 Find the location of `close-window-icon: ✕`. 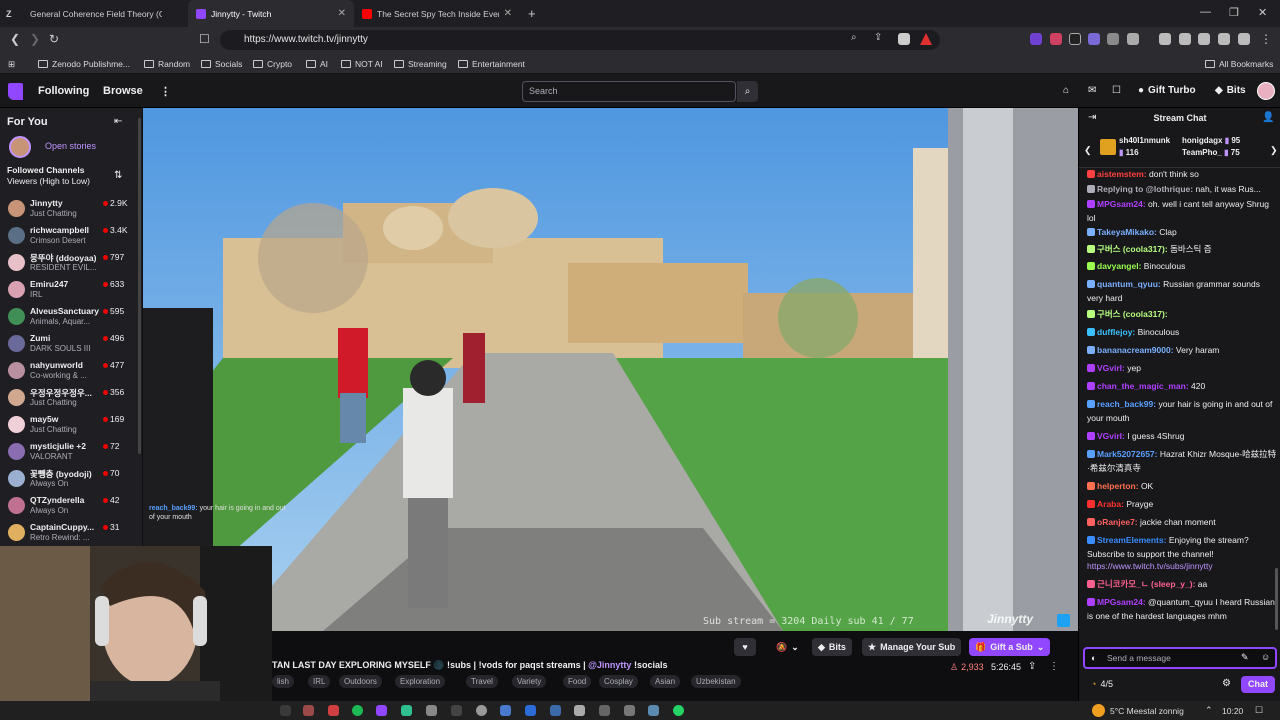

close-window-icon: ✕ is located at coordinates (1262, 12).